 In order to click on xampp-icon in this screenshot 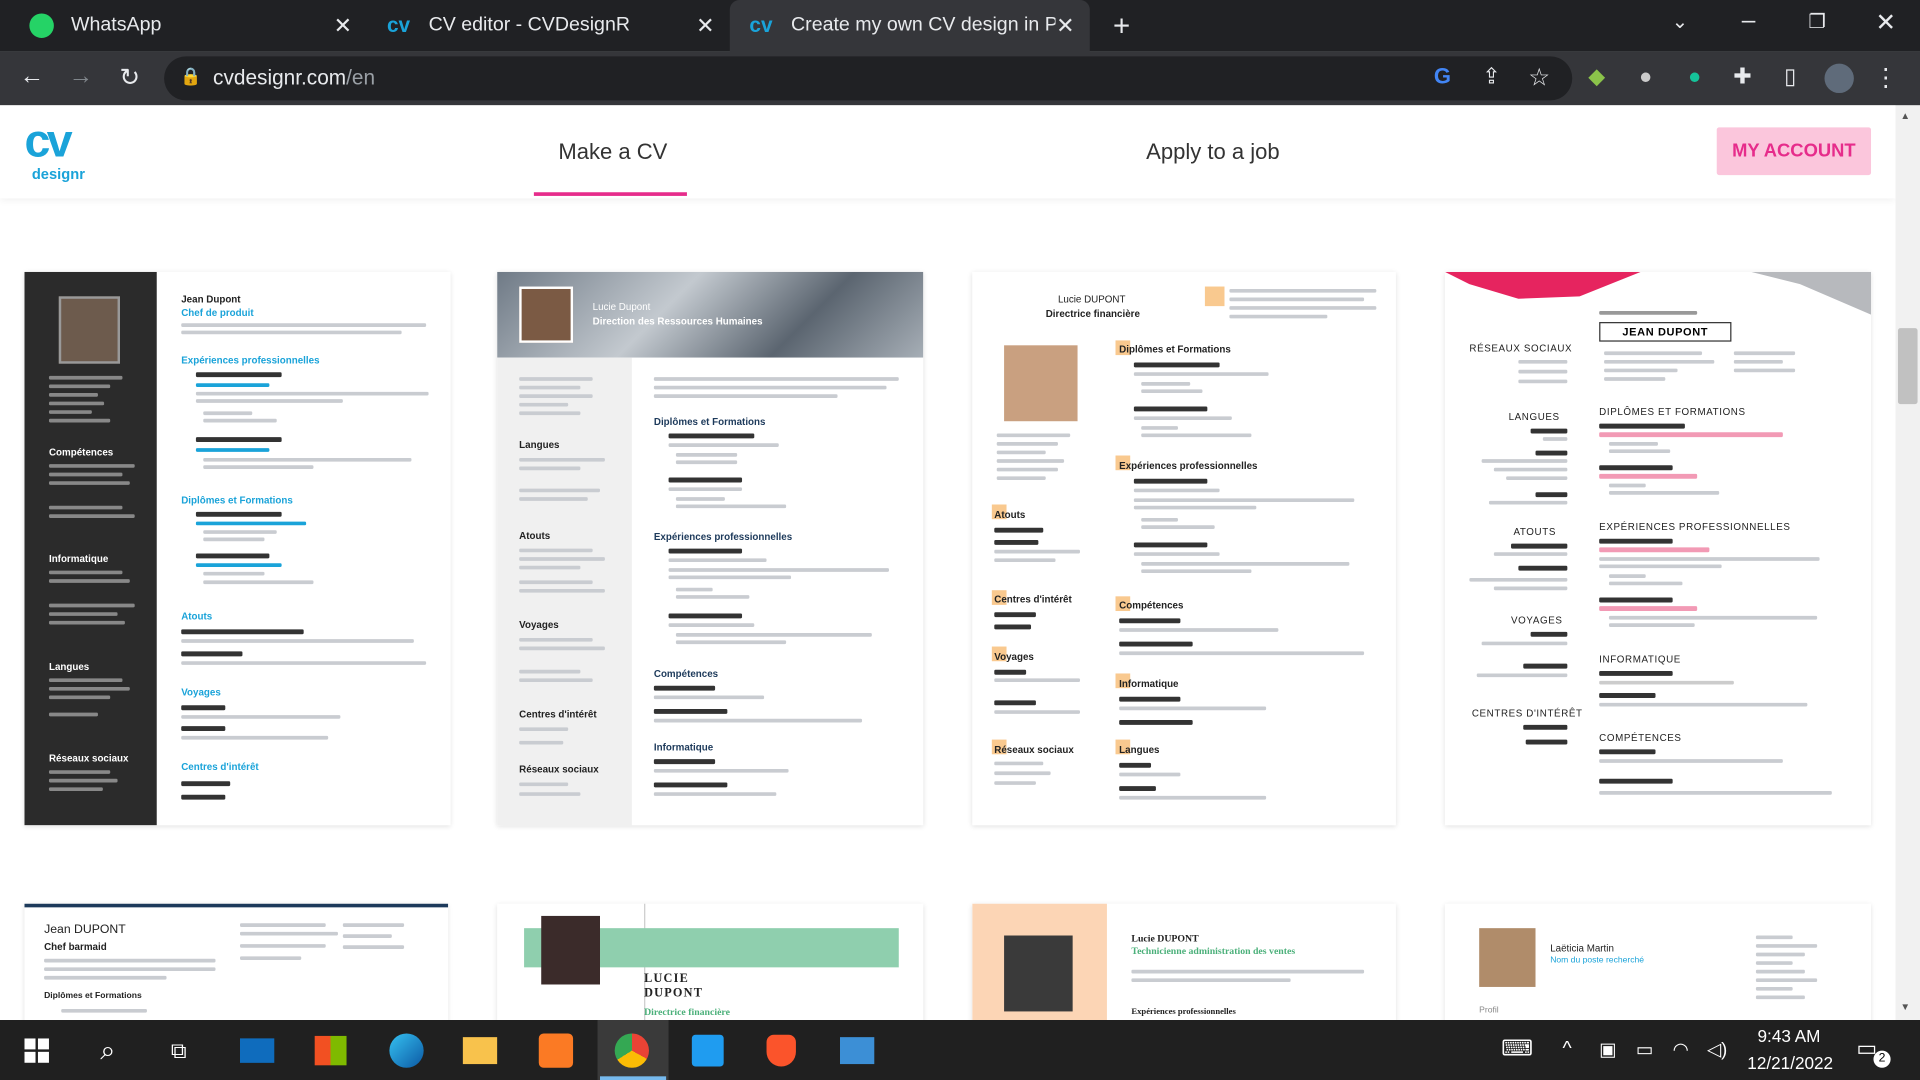, I will do `click(555, 1050)`.